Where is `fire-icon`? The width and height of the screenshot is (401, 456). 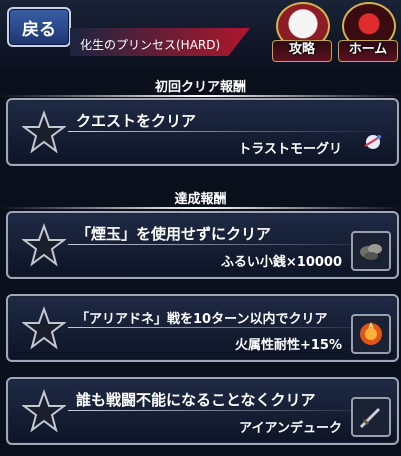 fire-icon is located at coordinates (371, 333).